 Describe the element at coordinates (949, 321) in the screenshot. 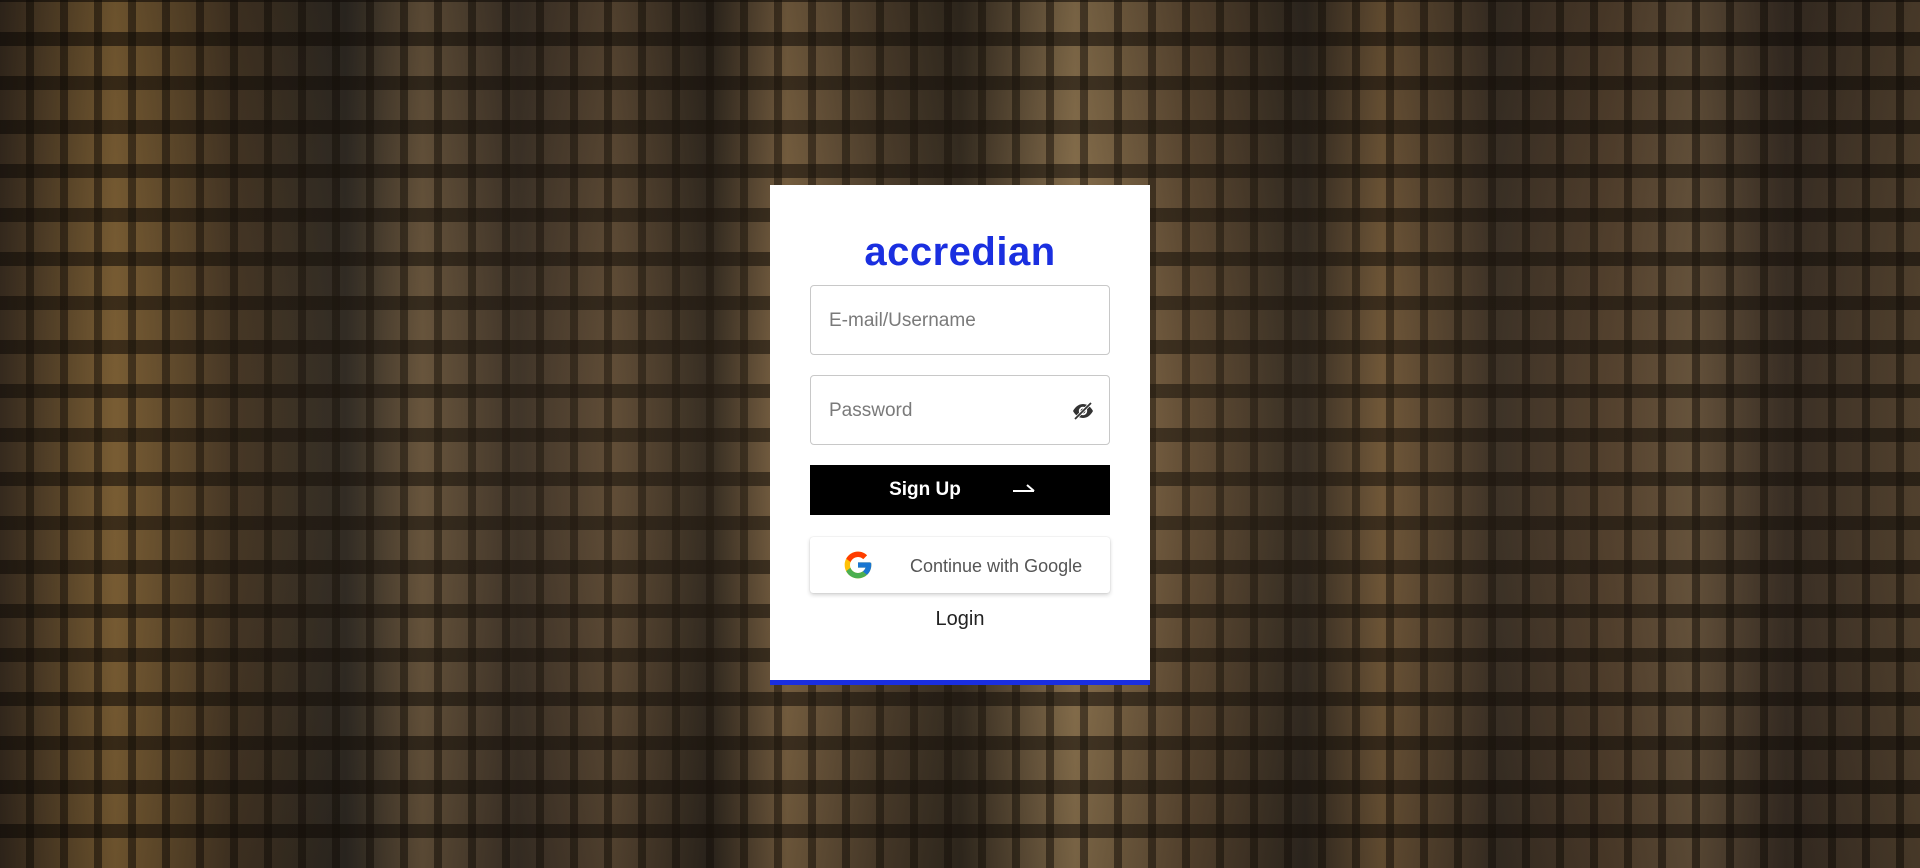

I see `email-input` at that location.